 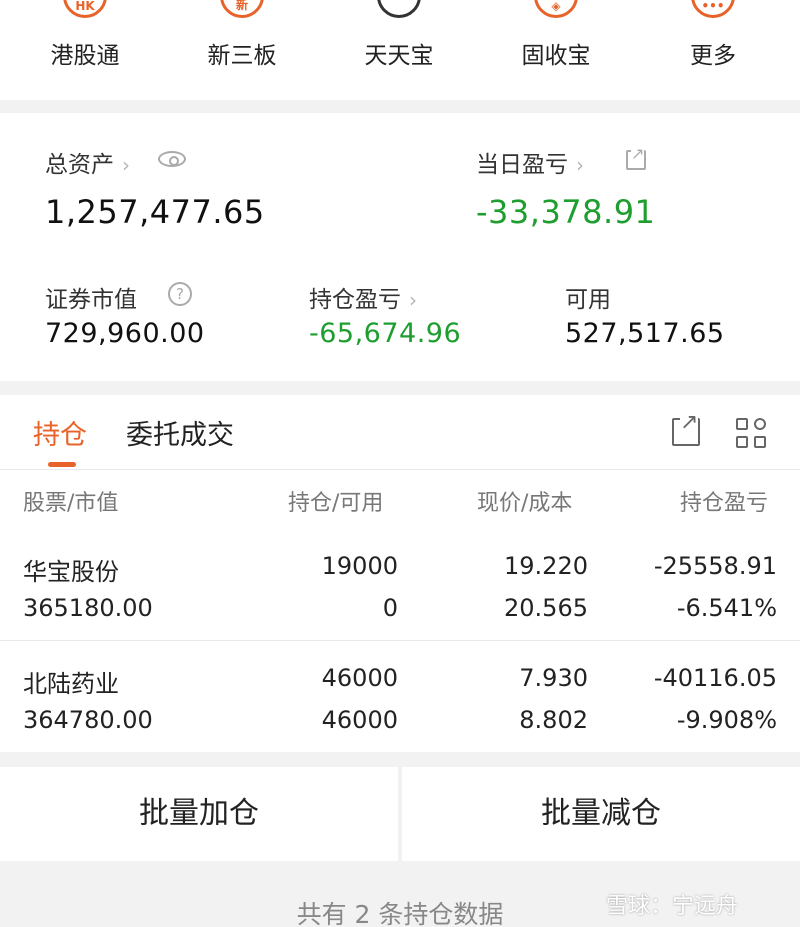 I want to click on stock-position: 19000, so click(x=359, y=566).